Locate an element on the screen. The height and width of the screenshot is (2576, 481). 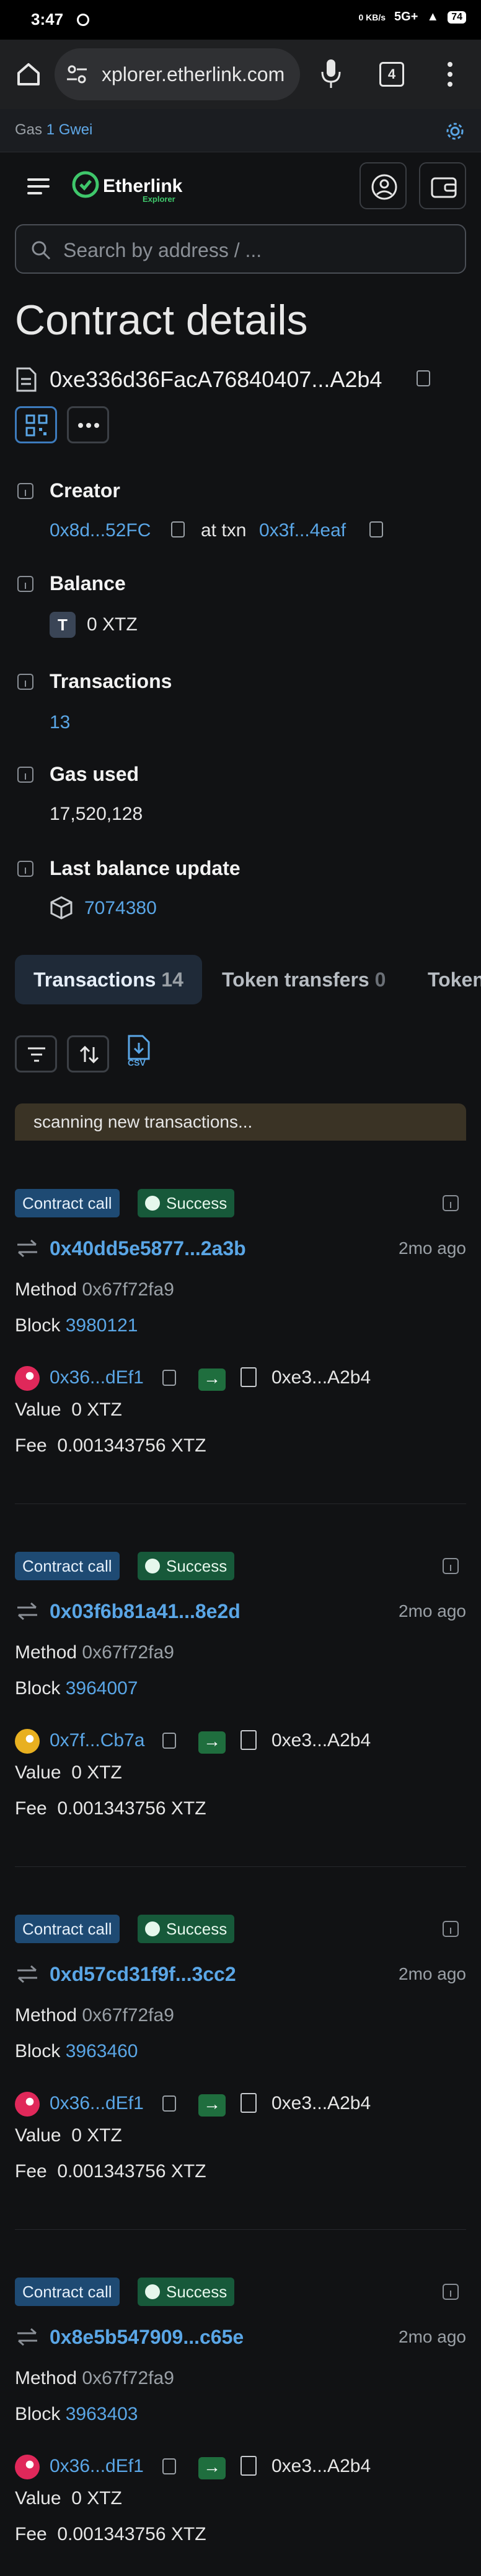
site-settings-icon is located at coordinates (76, 74).